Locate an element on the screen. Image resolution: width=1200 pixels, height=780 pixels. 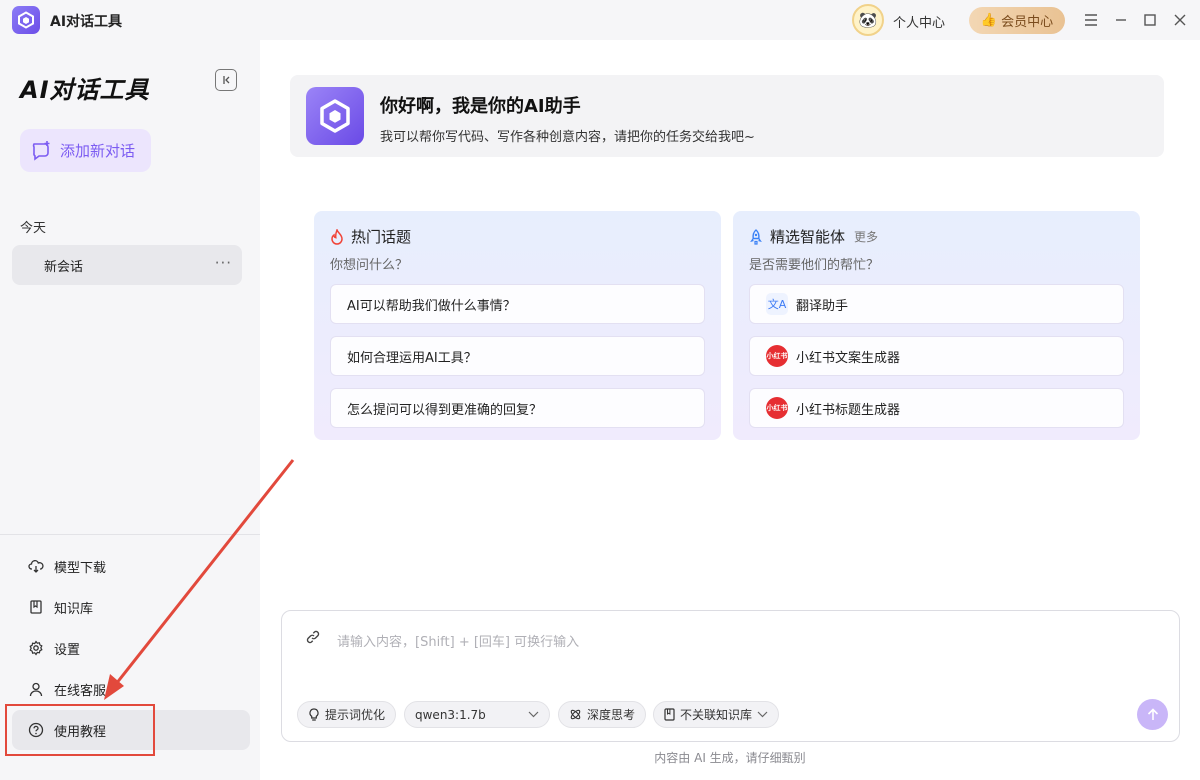
agent-label: 翻译助手 is located at coordinates (822, 306).